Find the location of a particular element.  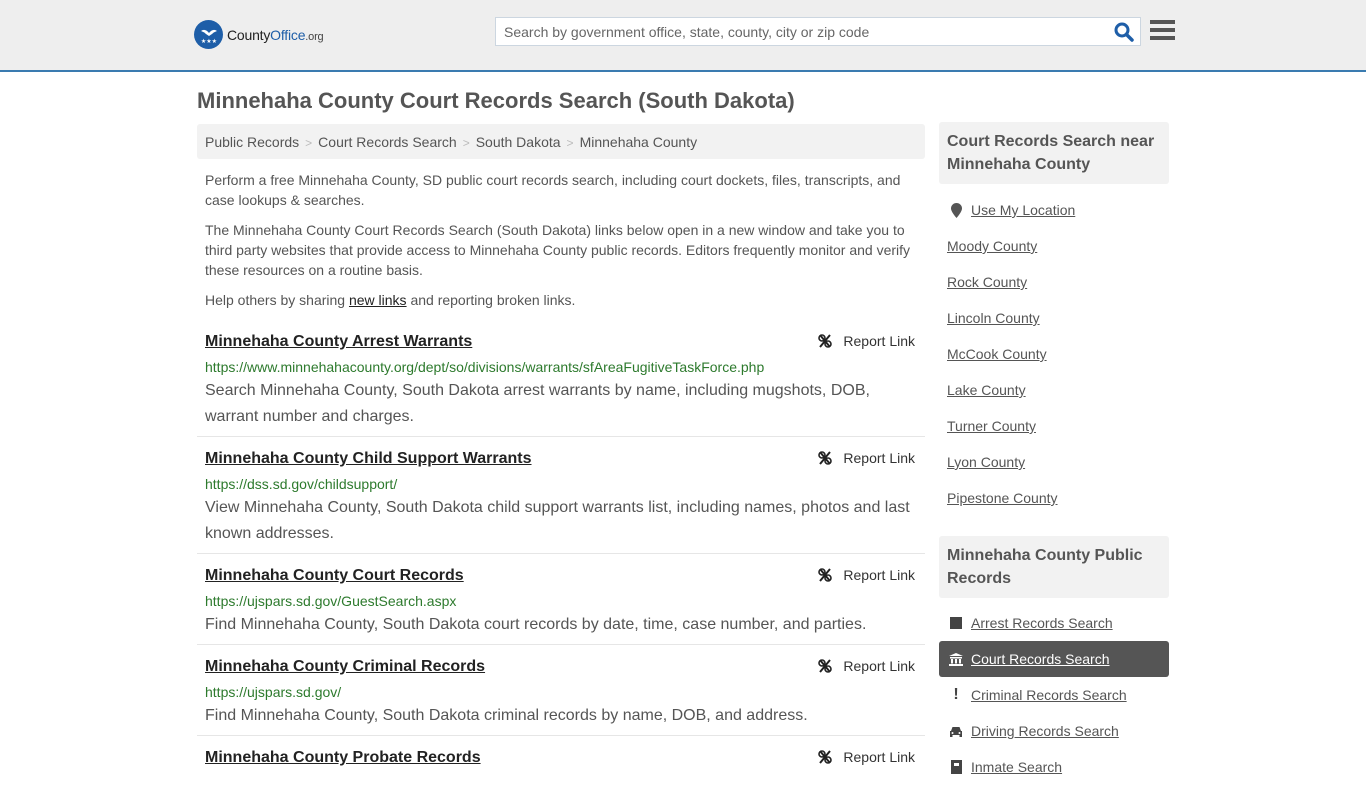

id-card-icon is located at coordinates (956, 767).